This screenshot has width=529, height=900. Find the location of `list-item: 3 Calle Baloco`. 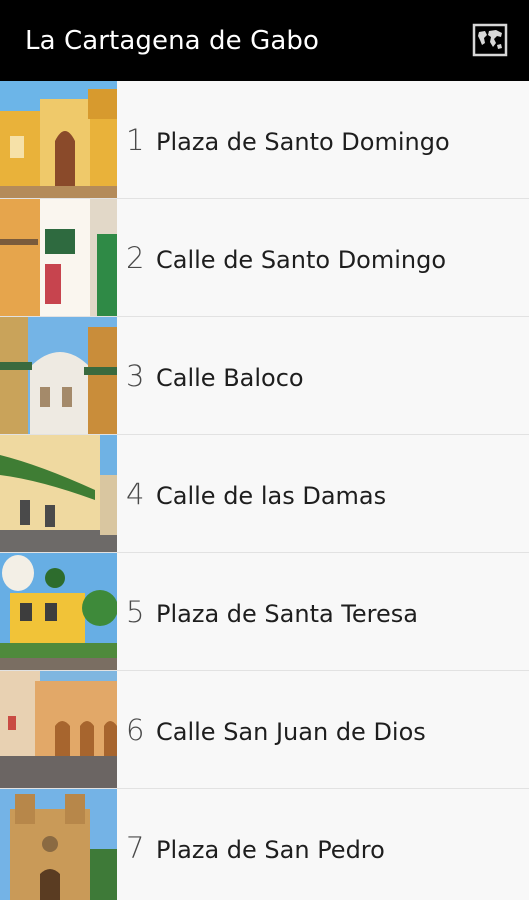

list-item: 3 Calle Baloco is located at coordinates (264, 376).